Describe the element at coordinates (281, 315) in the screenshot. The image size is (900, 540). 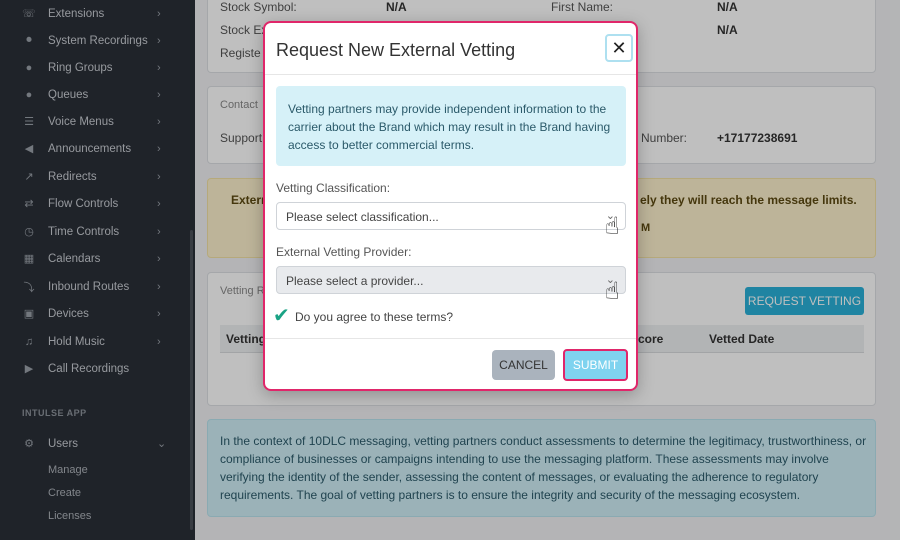
I see `checkmark-icon: ✔` at that location.